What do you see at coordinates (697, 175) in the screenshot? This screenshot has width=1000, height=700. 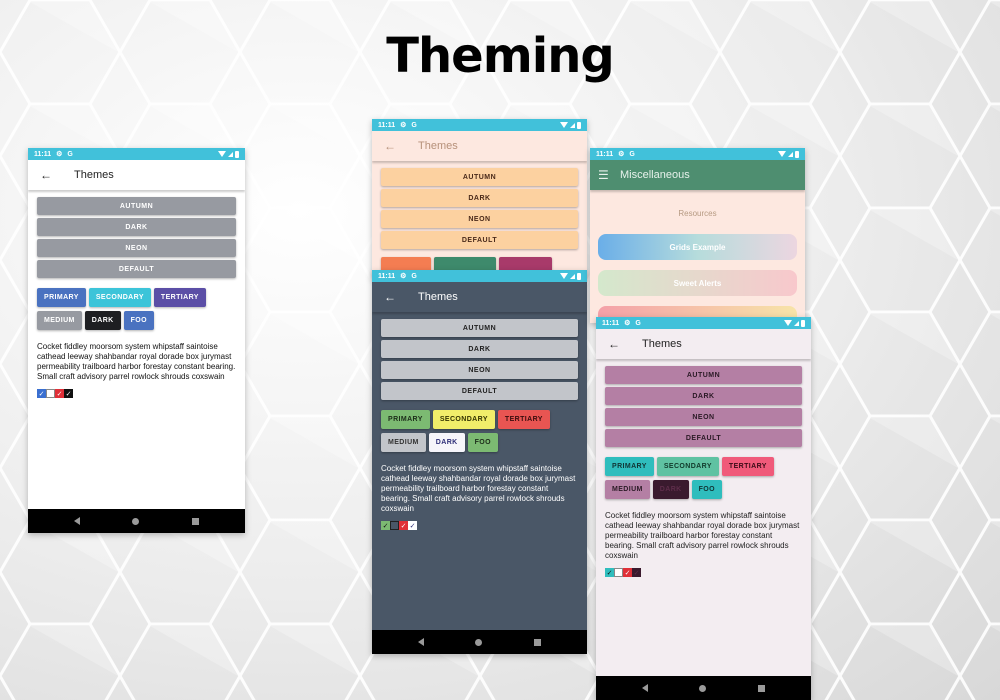 I see `app-bar: ☰ Miscellaneous` at bounding box center [697, 175].